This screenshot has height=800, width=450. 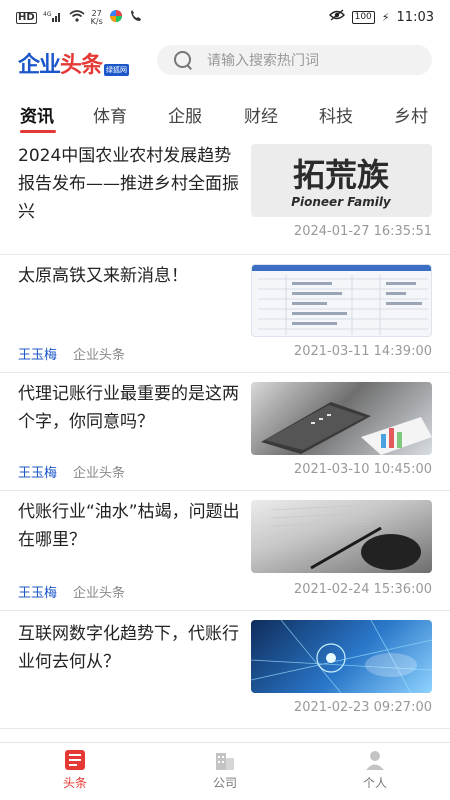 I want to click on news-title: 互联网数字化趋势下，代账行业何去何从？, so click(x=128, y=648).